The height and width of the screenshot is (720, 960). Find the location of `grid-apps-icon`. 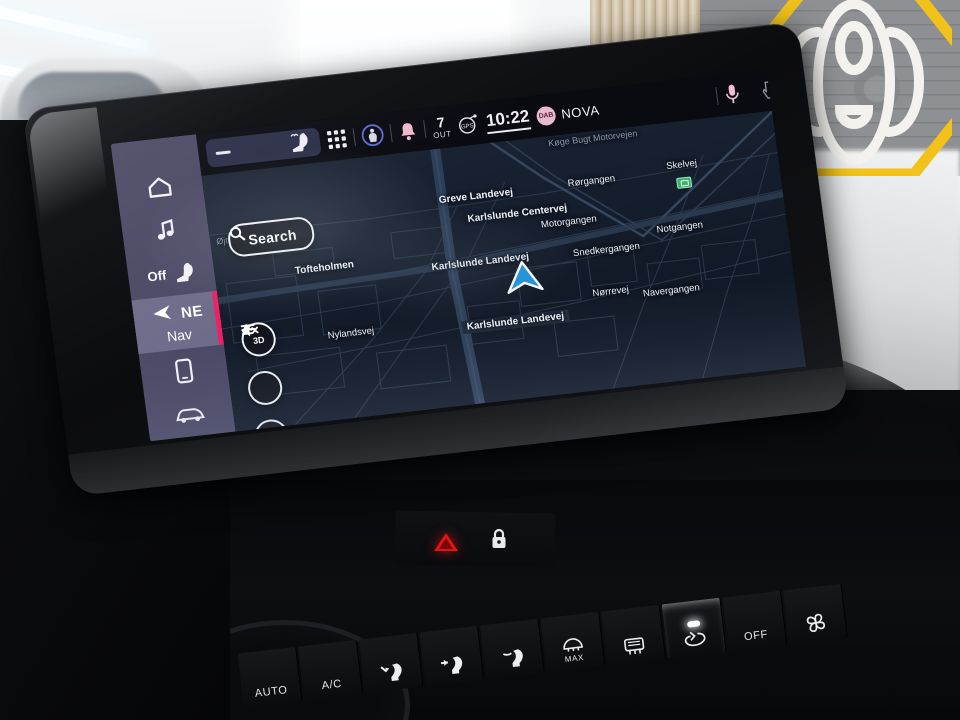

grid-apps-icon is located at coordinates (337, 139).